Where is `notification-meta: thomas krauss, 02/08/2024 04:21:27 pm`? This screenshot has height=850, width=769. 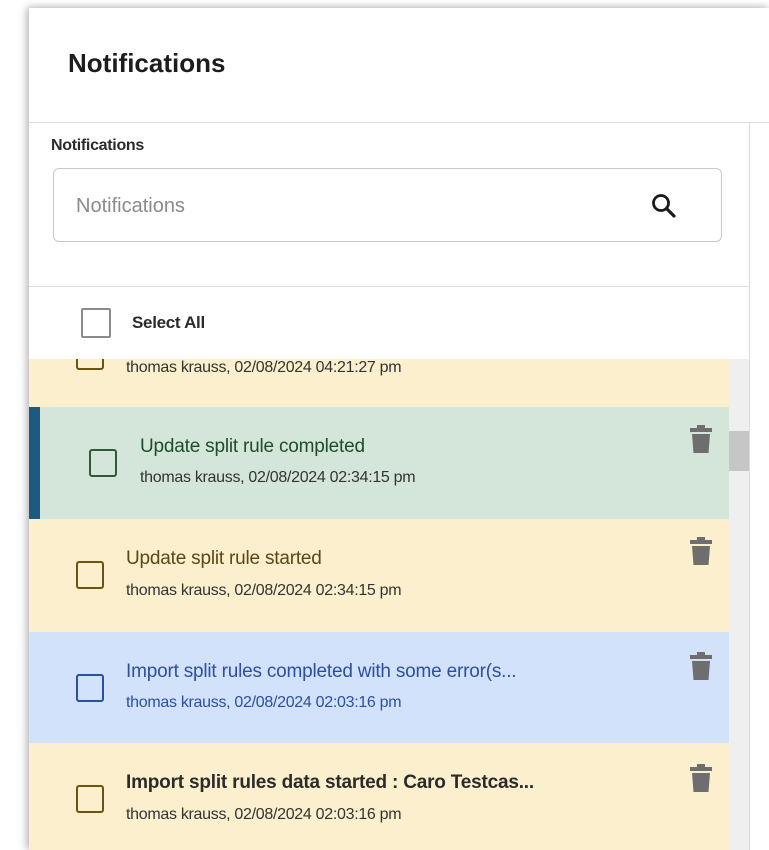
notification-meta: thomas krauss, 02/08/2024 04:21:27 pm is located at coordinates (264, 367).